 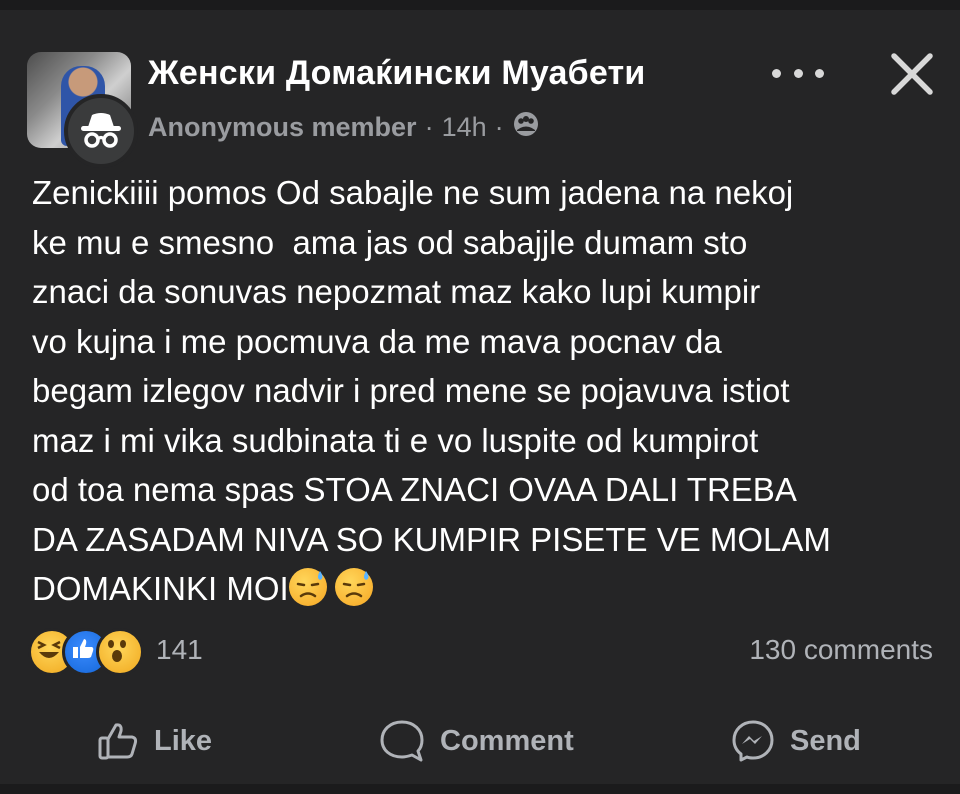 I want to click on like-button: Like, so click(x=154, y=741).